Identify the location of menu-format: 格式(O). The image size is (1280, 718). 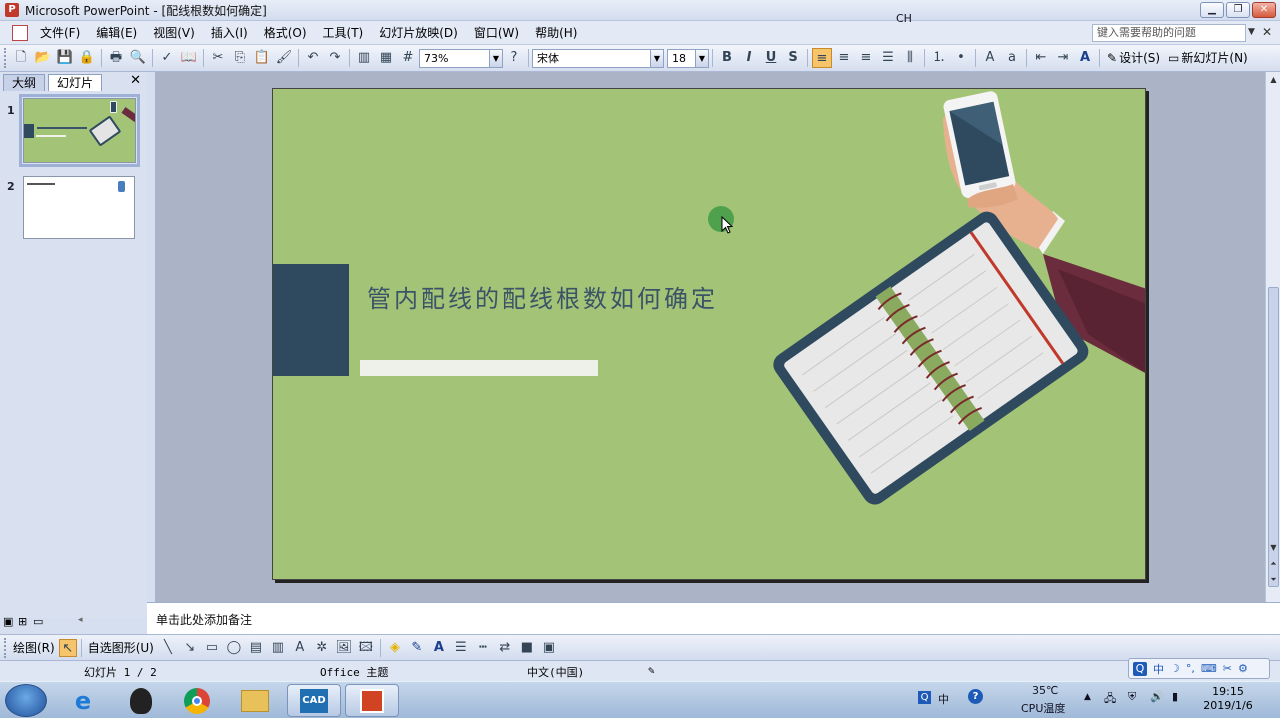
(285, 33).